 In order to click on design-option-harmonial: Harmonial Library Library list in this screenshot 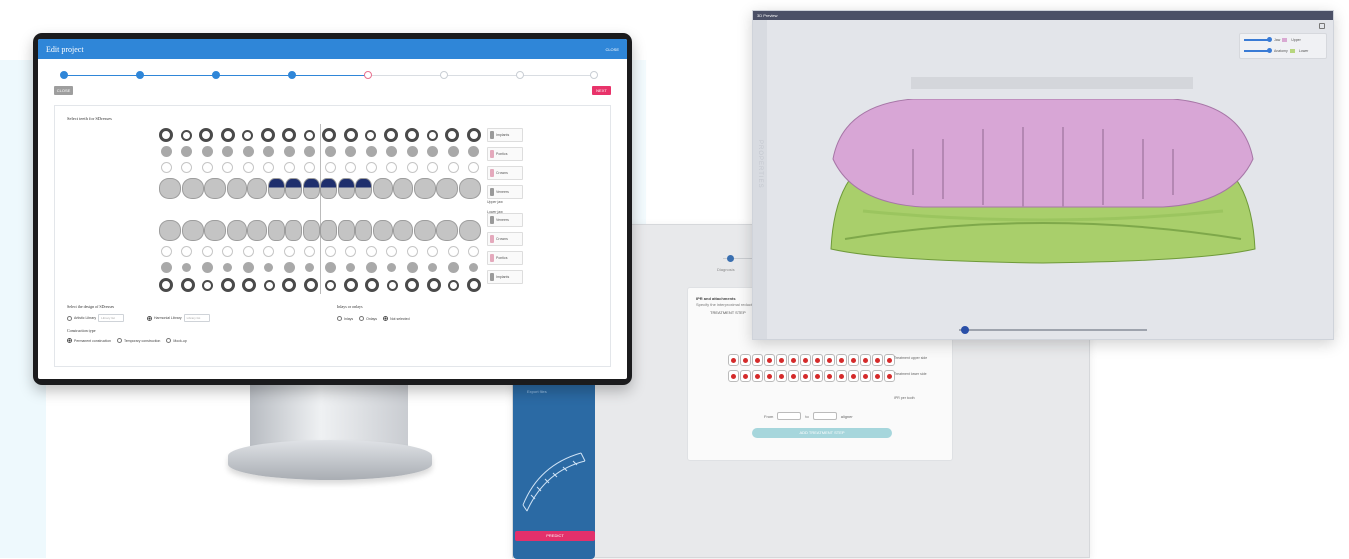, I will do `click(178, 318)`.